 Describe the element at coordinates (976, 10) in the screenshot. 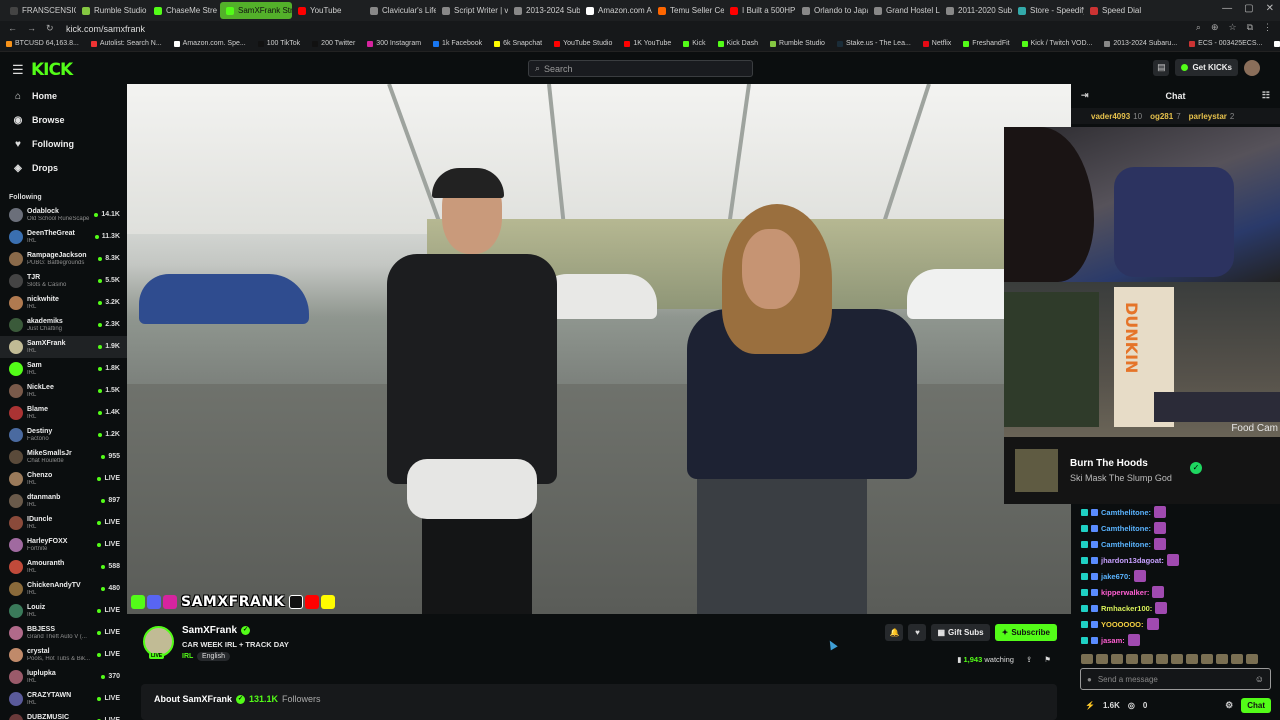

I see `browser-tab: 2011-2020 Subaru` at that location.